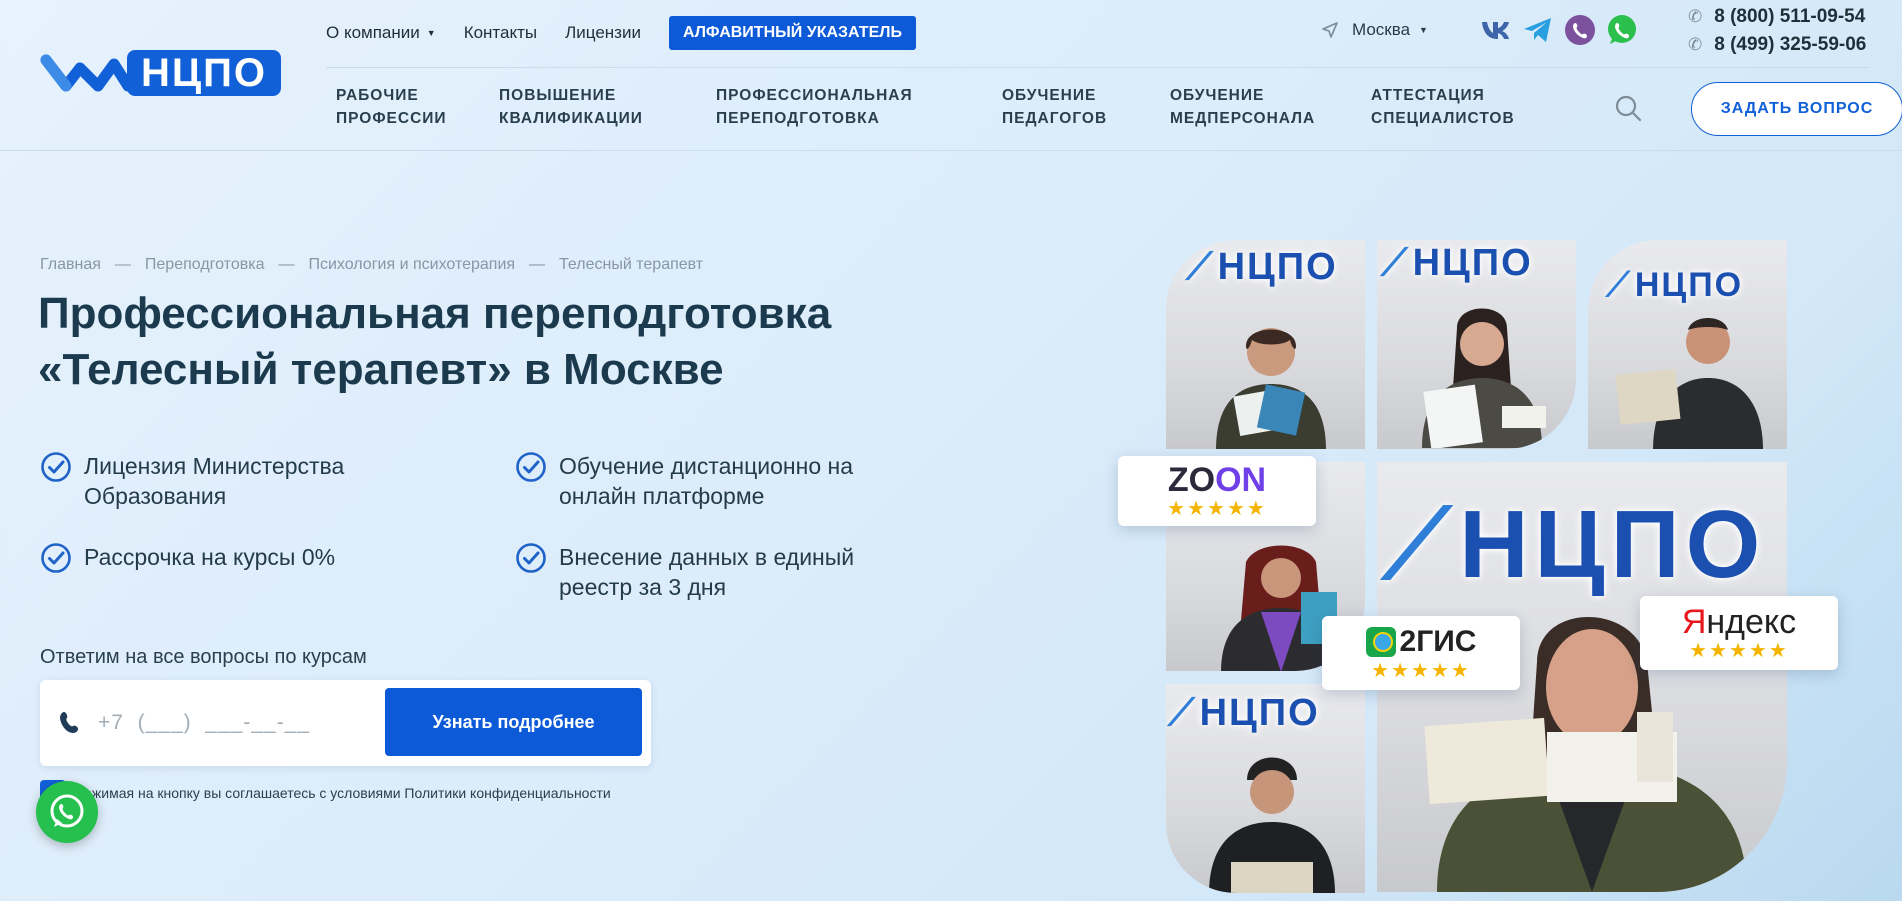 This screenshot has height=901, width=1902. What do you see at coordinates (1330, 30) in the screenshot?
I see `location-arrow-icon` at bounding box center [1330, 30].